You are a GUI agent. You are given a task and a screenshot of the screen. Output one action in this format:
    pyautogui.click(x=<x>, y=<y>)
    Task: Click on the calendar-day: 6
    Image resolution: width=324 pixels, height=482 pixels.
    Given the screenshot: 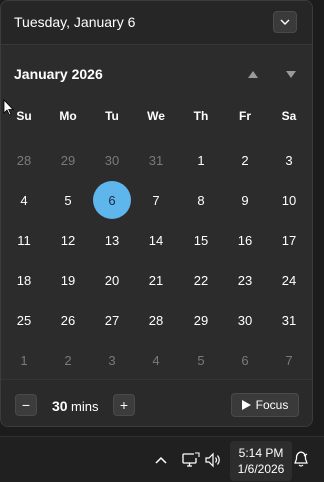 What is the action you would take?
    pyautogui.click(x=245, y=360)
    